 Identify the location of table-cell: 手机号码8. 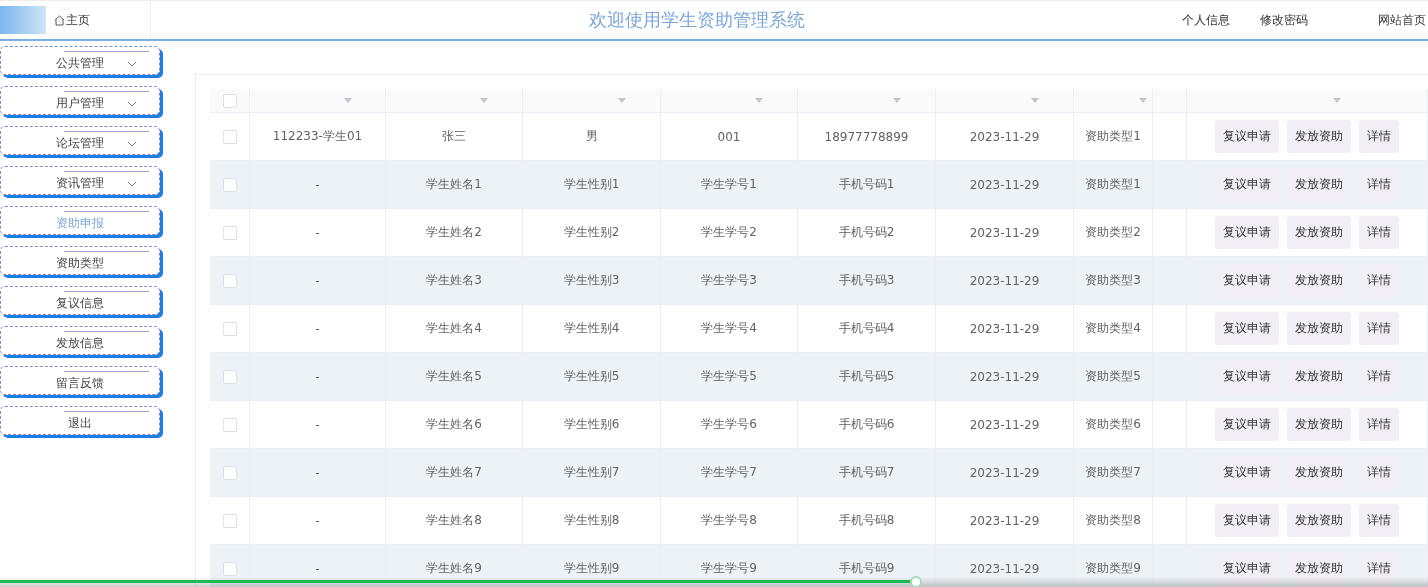
(866, 520).